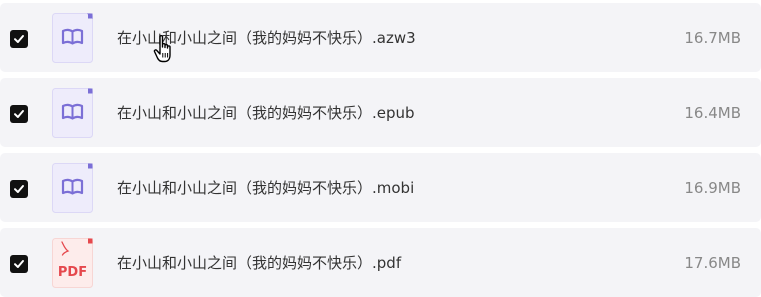 The width and height of the screenshot is (761, 297). What do you see at coordinates (712, 188) in the screenshot?
I see `file-size: 16.9MB` at bounding box center [712, 188].